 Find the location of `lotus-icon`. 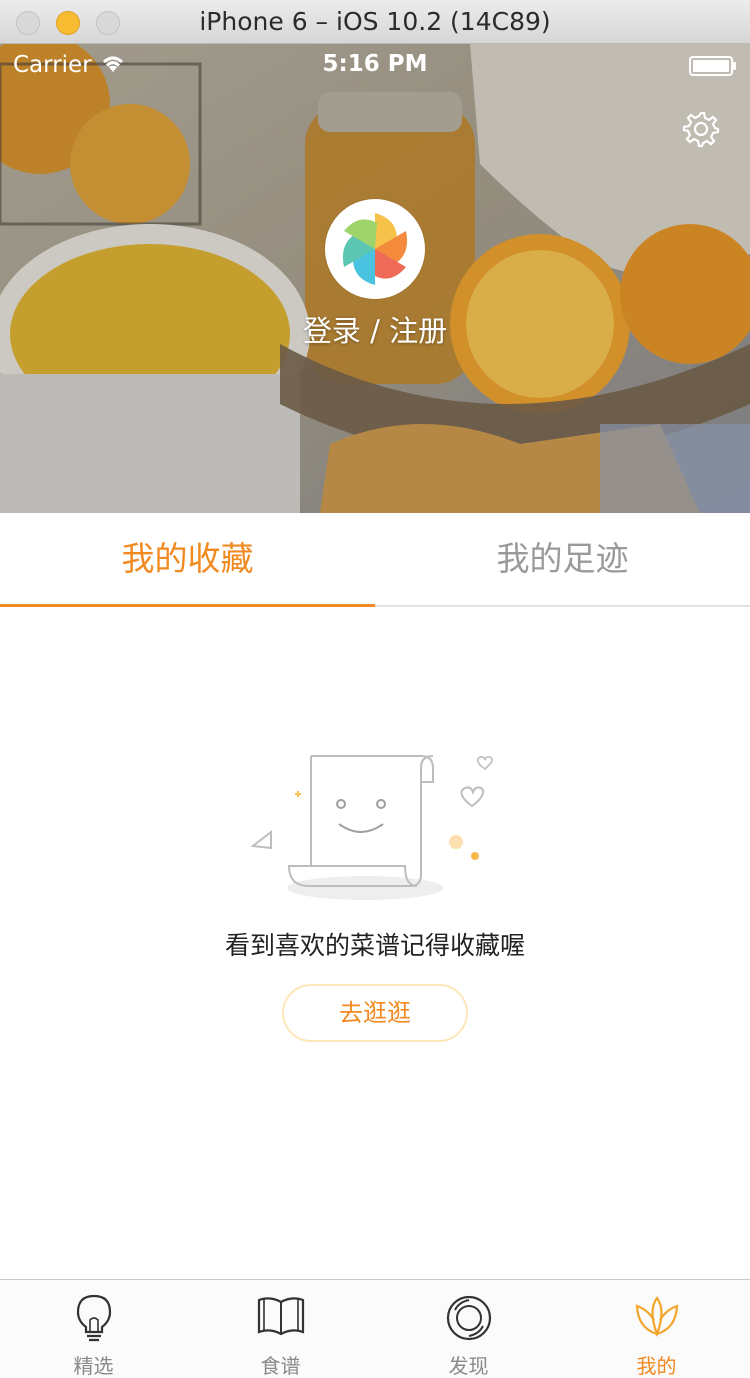

lotus-icon is located at coordinates (656, 1317).